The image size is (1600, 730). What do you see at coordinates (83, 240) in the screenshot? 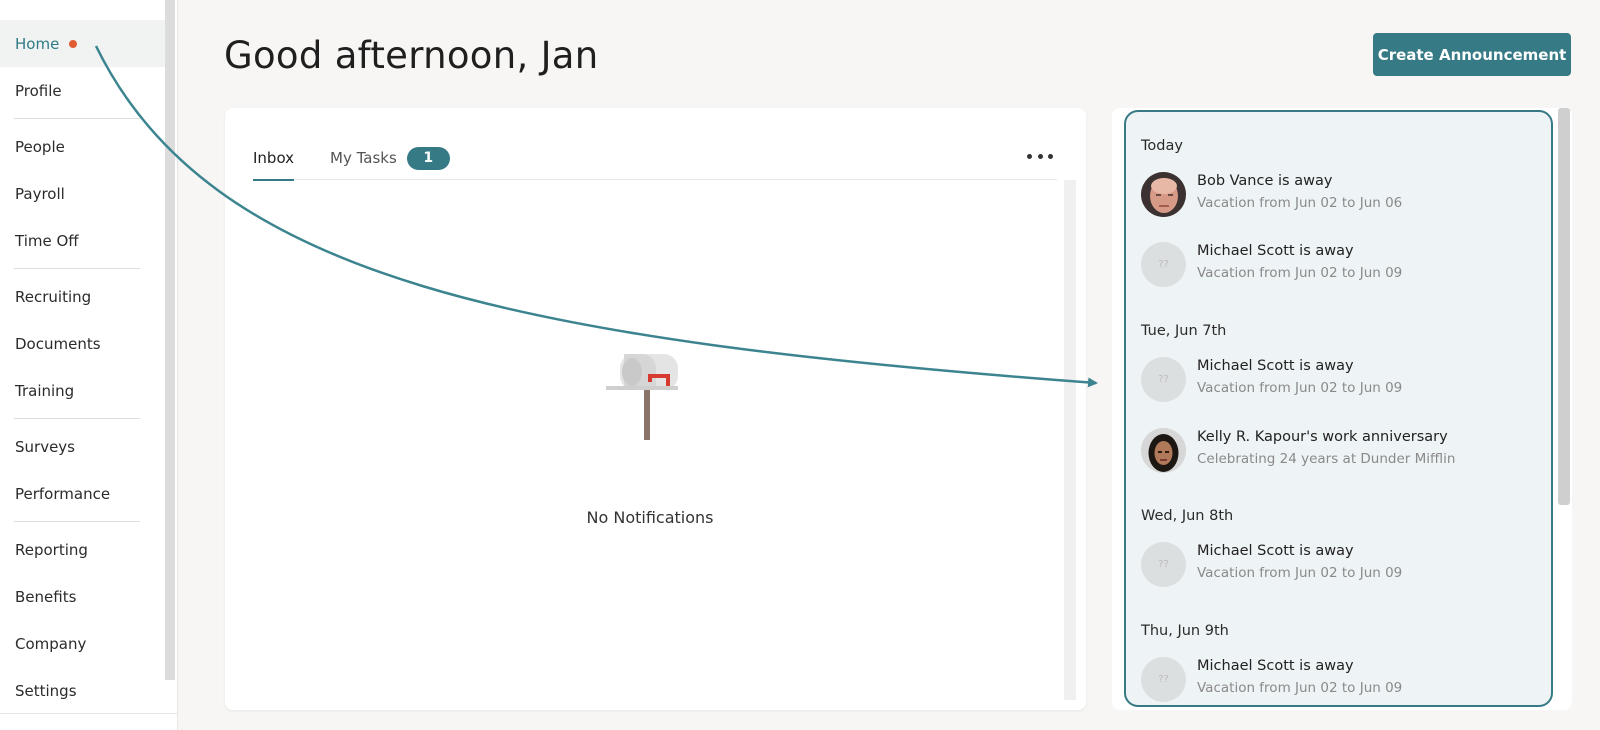
I see `sidebar-item-time-off: Time Off` at bounding box center [83, 240].